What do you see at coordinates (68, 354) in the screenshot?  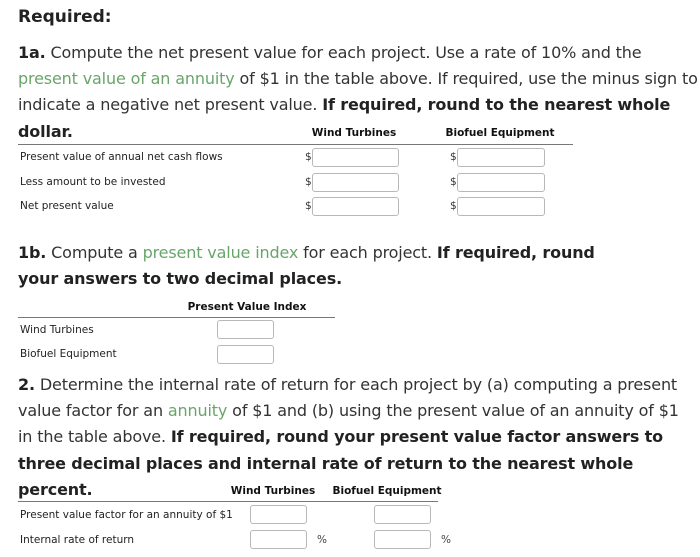 I see `row-label: Biofuel Equipment` at bounding box center [68, 354].